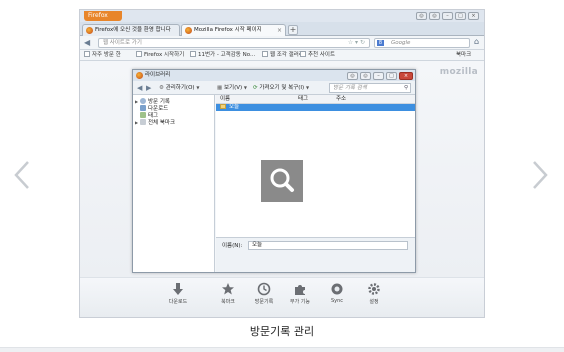  What do you see at coordinates (255, 88) in the screenshot?
I see `import-icon: ⟳` at bounding box center [255, 88].